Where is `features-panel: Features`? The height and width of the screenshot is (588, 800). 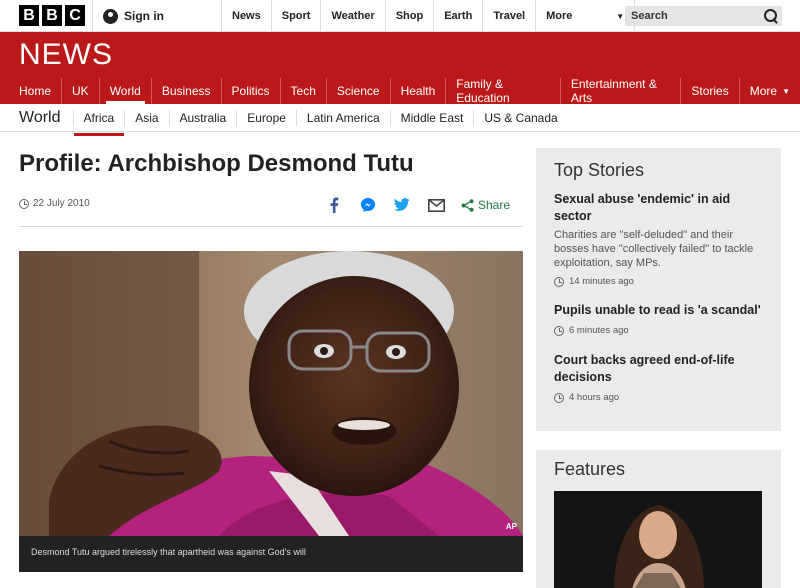 features-panel: Features is located at coordinates (658, 519).